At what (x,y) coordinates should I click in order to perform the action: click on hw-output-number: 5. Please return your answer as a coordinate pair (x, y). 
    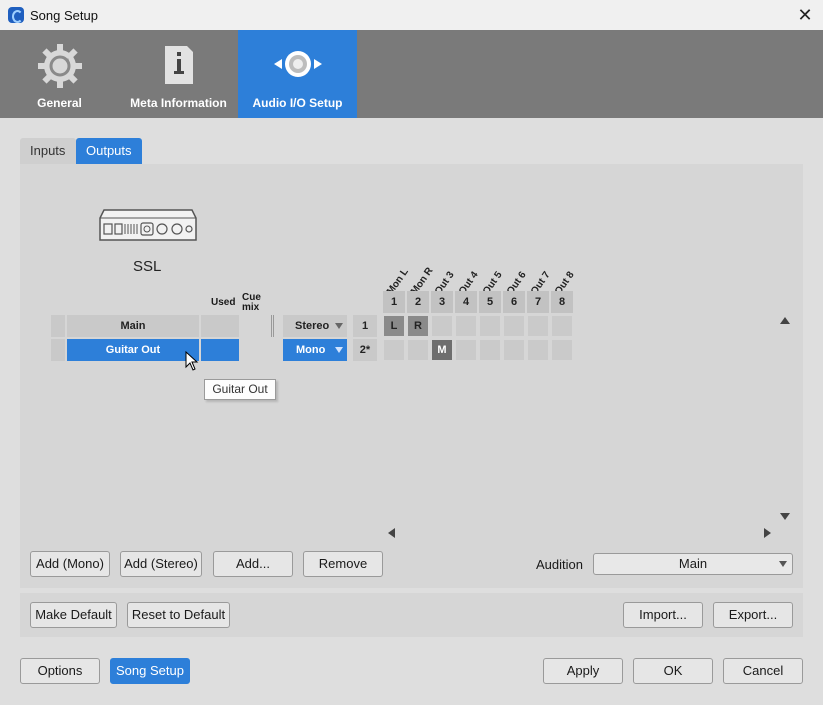
    Looking at the image, I should click on (490, 302).